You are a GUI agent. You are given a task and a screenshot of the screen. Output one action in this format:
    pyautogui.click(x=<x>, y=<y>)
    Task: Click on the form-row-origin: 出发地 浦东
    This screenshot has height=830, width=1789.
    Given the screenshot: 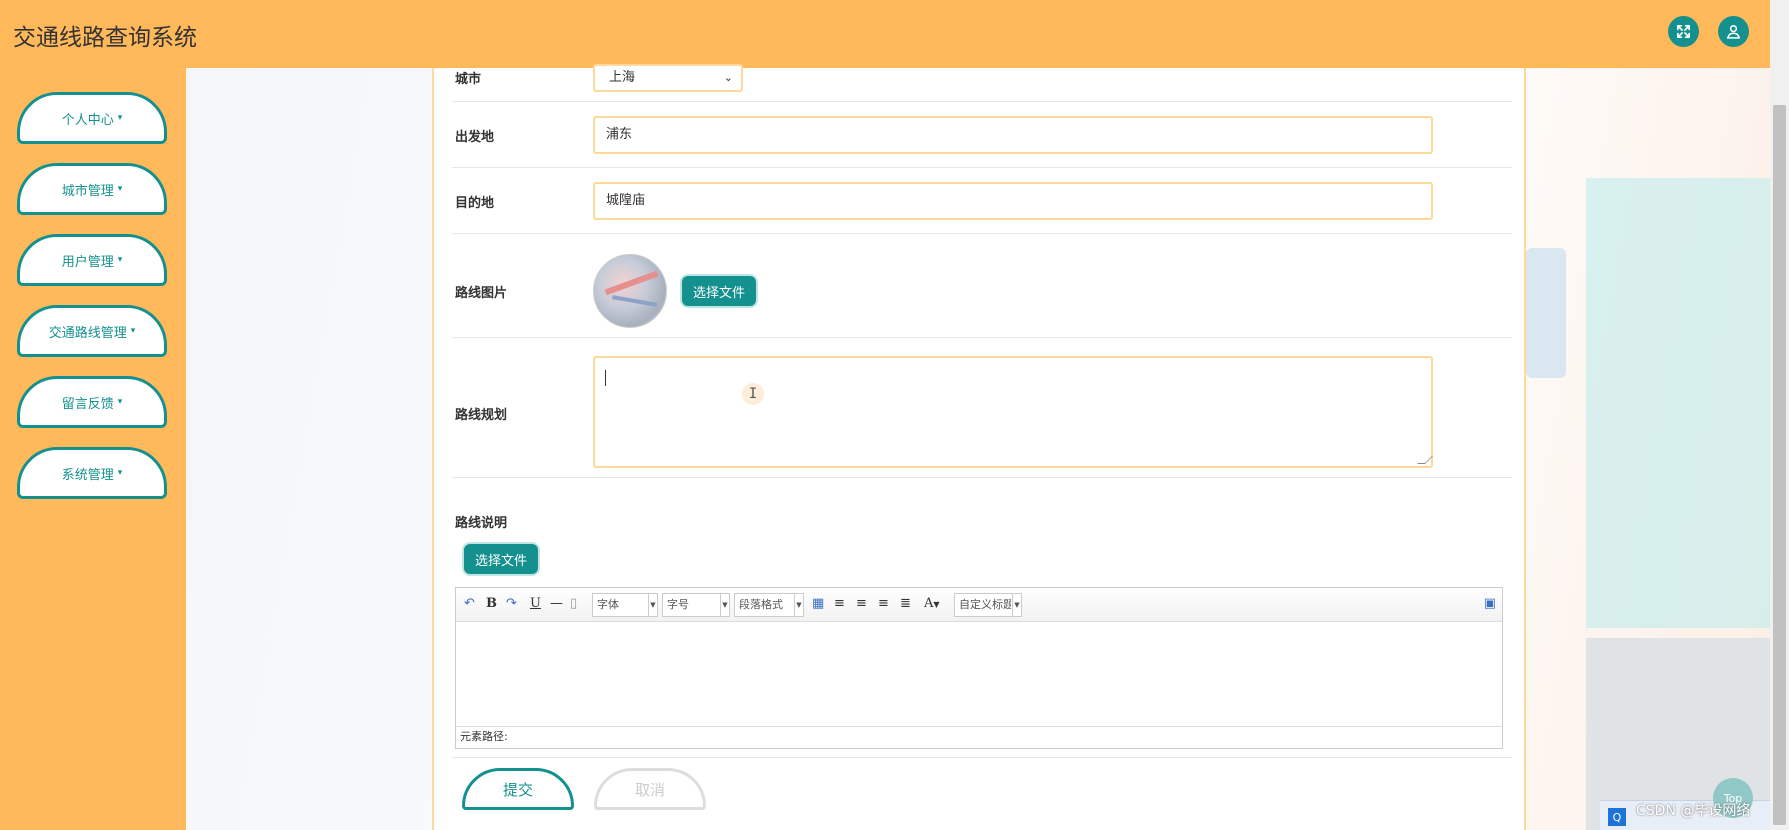 What is the action you would take?
    pyautogui.click(x=982, y=135)
    